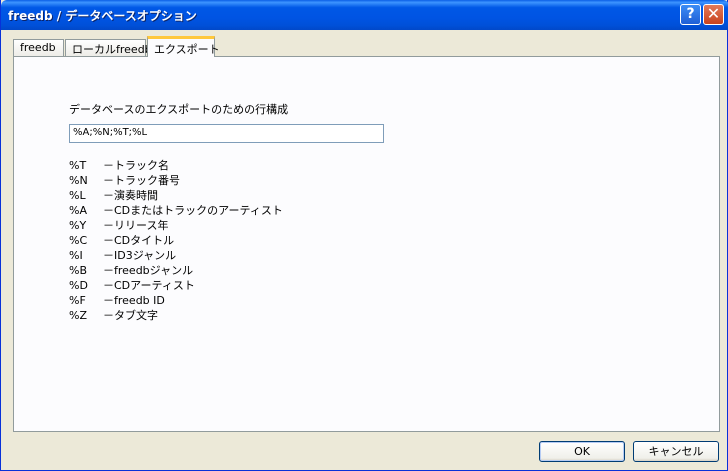  I want to click on code-key: %L, so click(77, 195).